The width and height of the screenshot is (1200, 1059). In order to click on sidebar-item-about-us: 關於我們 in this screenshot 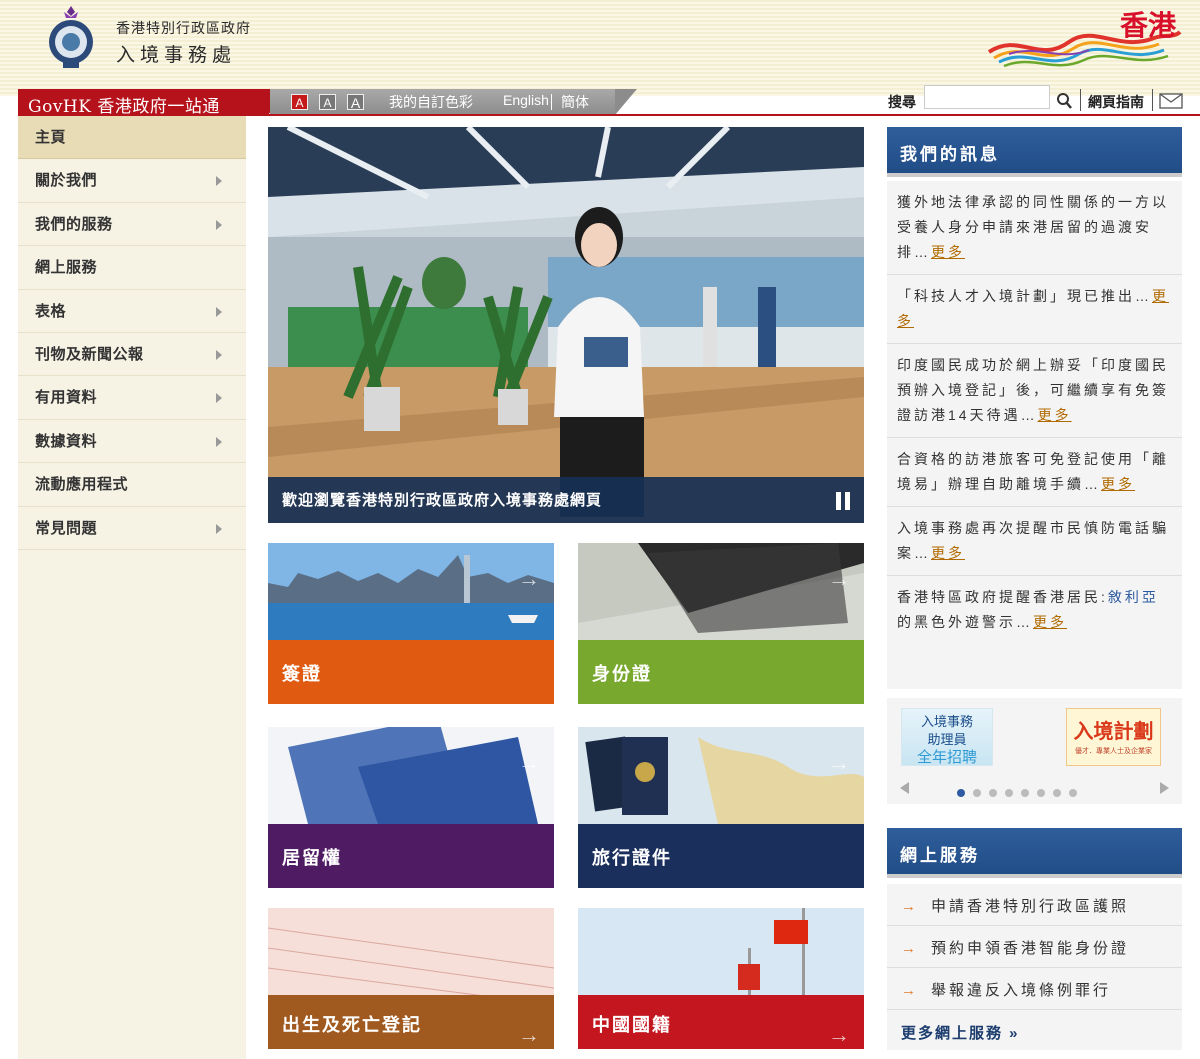, I will do `click(132, 181)`.